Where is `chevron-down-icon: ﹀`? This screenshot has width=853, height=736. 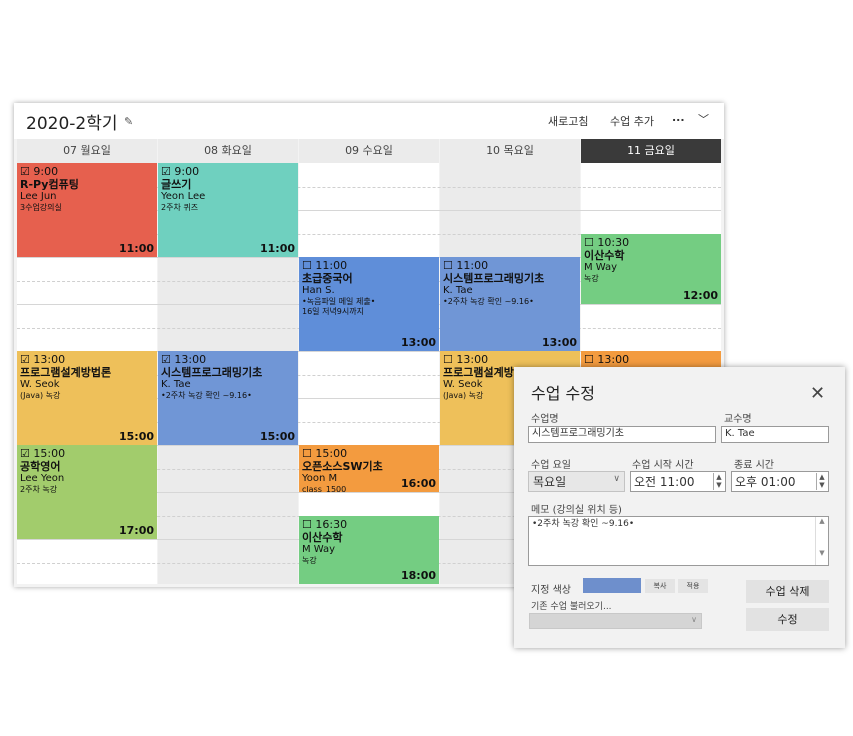
chevron-down-icon: ﹀ is located at coordinates (703, 119).